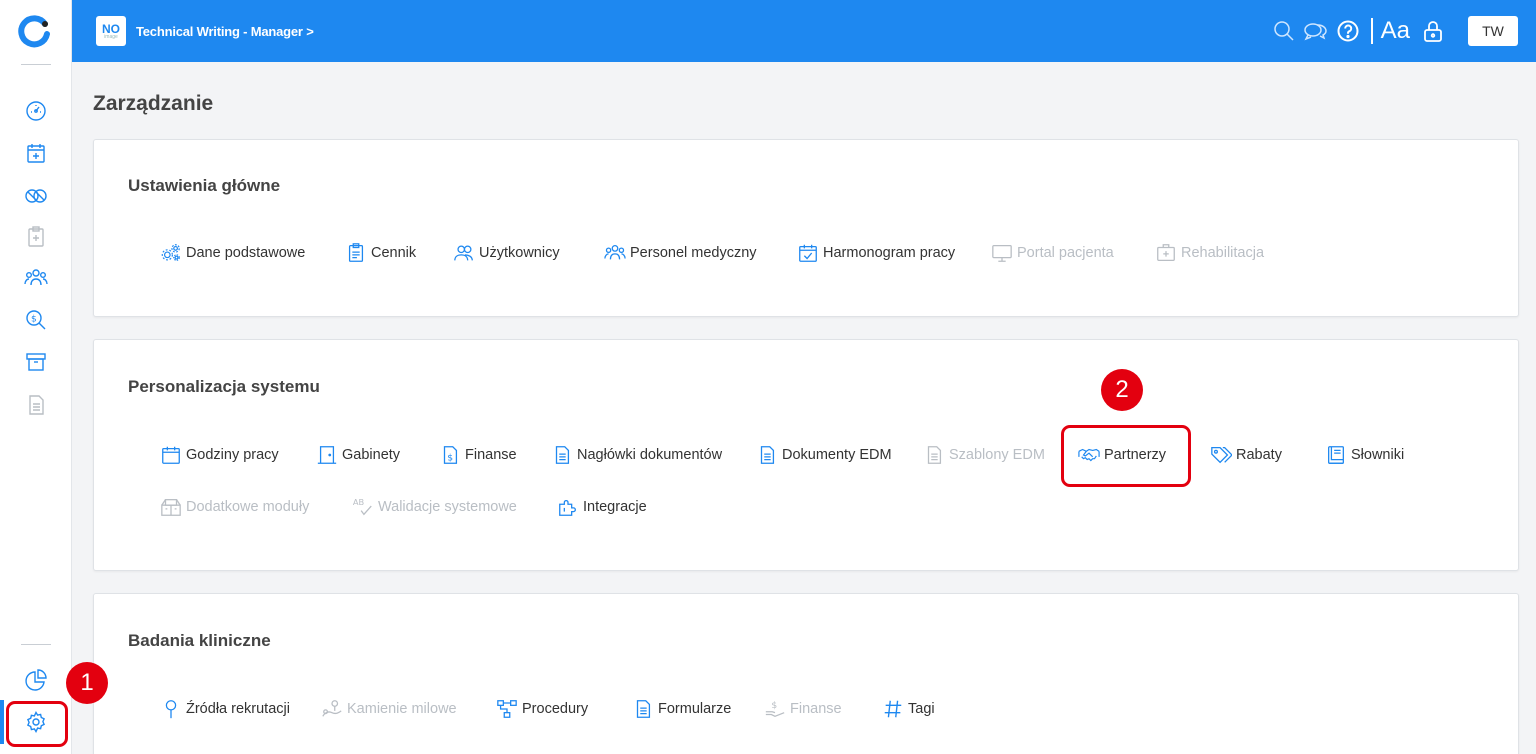 This screenshot has height=754, width=1536. What do you see at coordinates (310, 31) in the screenshot?
I see `chevron-right-icon: >` at bounding box center [310, 31].